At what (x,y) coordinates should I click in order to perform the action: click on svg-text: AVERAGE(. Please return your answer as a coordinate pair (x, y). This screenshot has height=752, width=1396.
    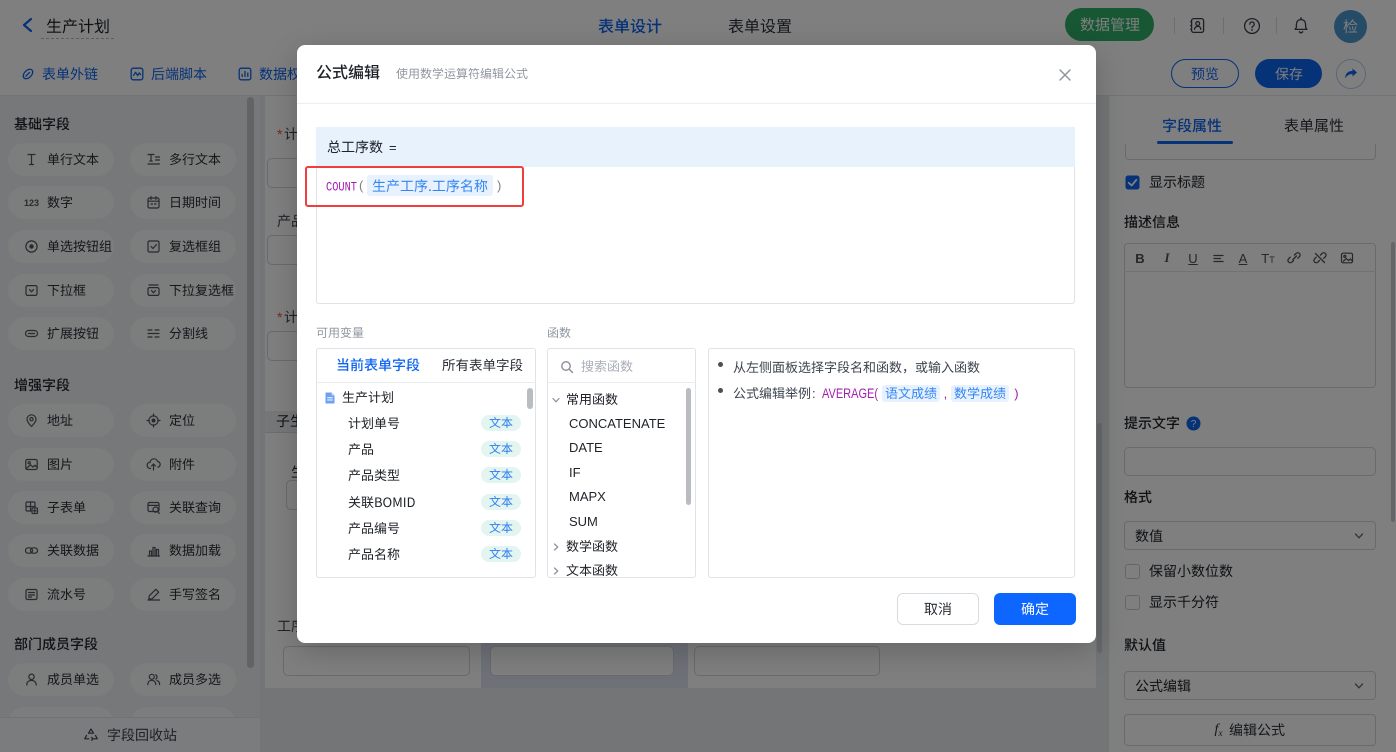
    Looking at the image, I should click on (850, 393).